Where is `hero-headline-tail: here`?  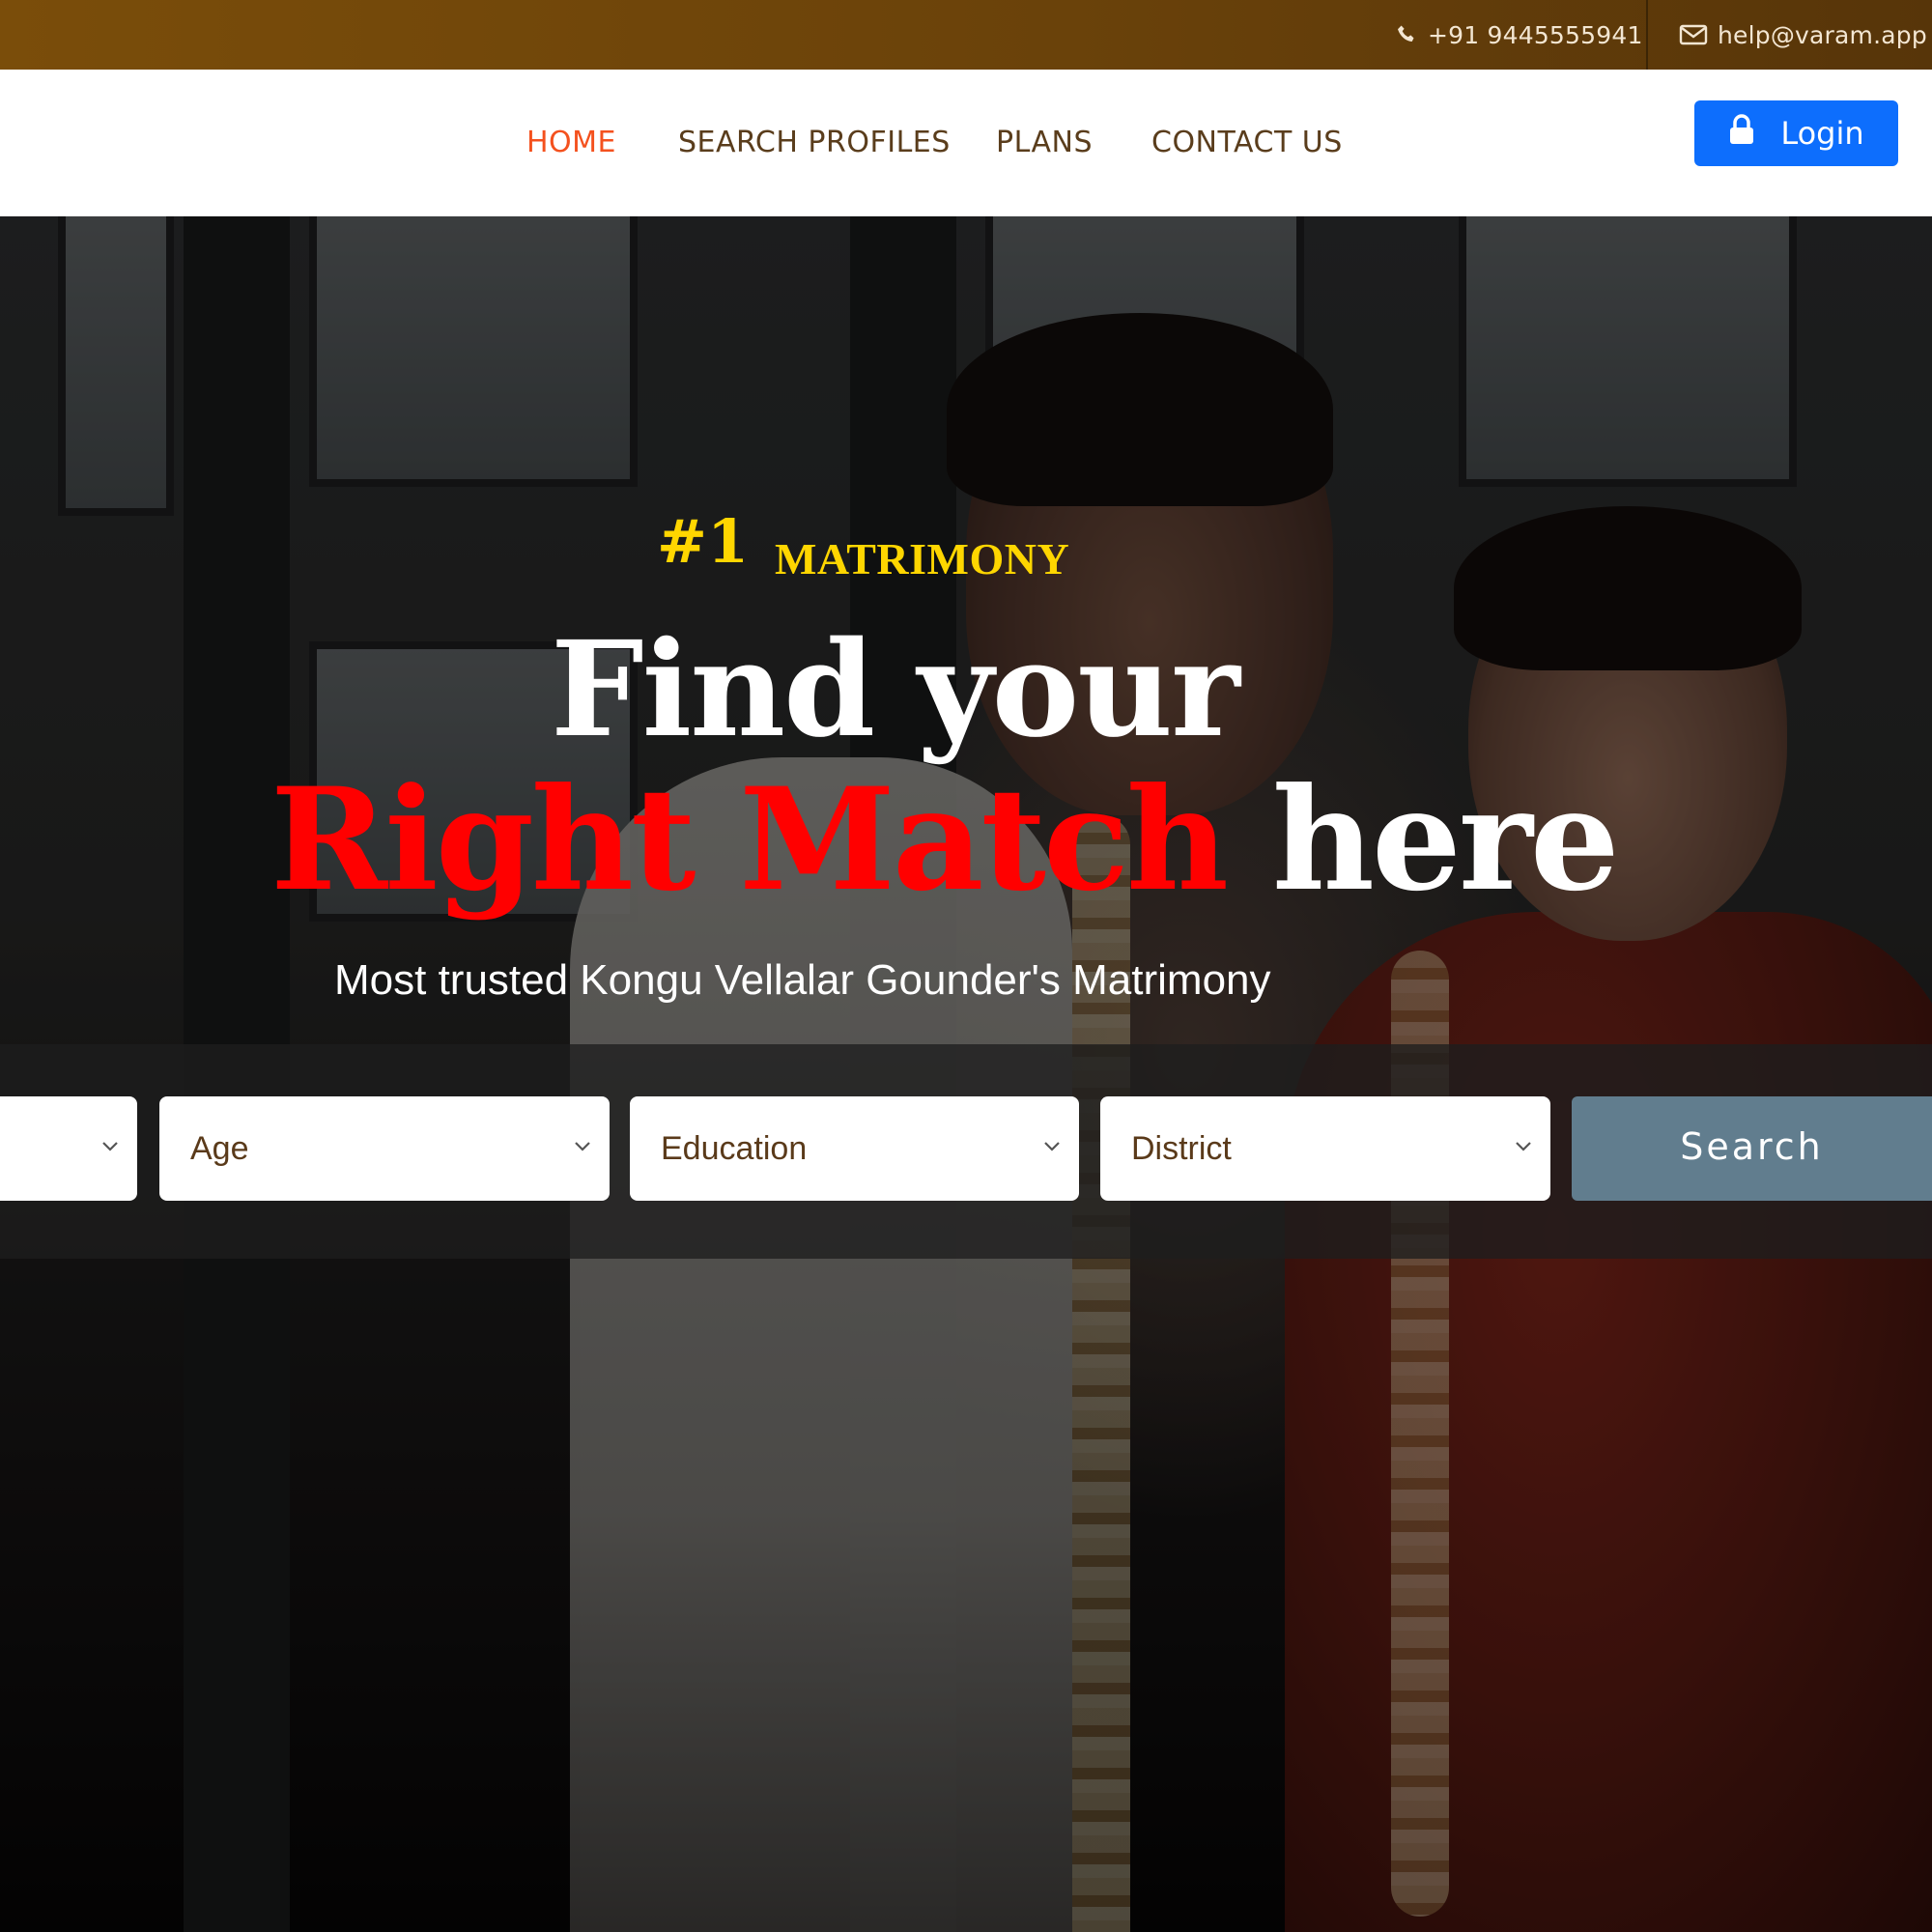
hero-headline-tail: here is located at coordinates (1445, 840).